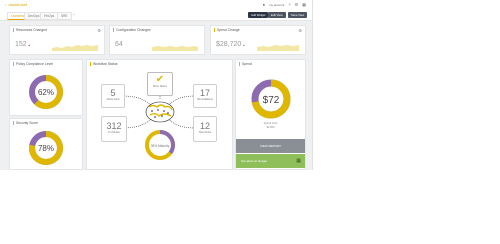 This screenshot has height=244, width=500. What do you see at coordinates (113, 99) in the screenshot?
I see `alerts-sent-label: Alerts Sent` at bounding box center [113, 99].